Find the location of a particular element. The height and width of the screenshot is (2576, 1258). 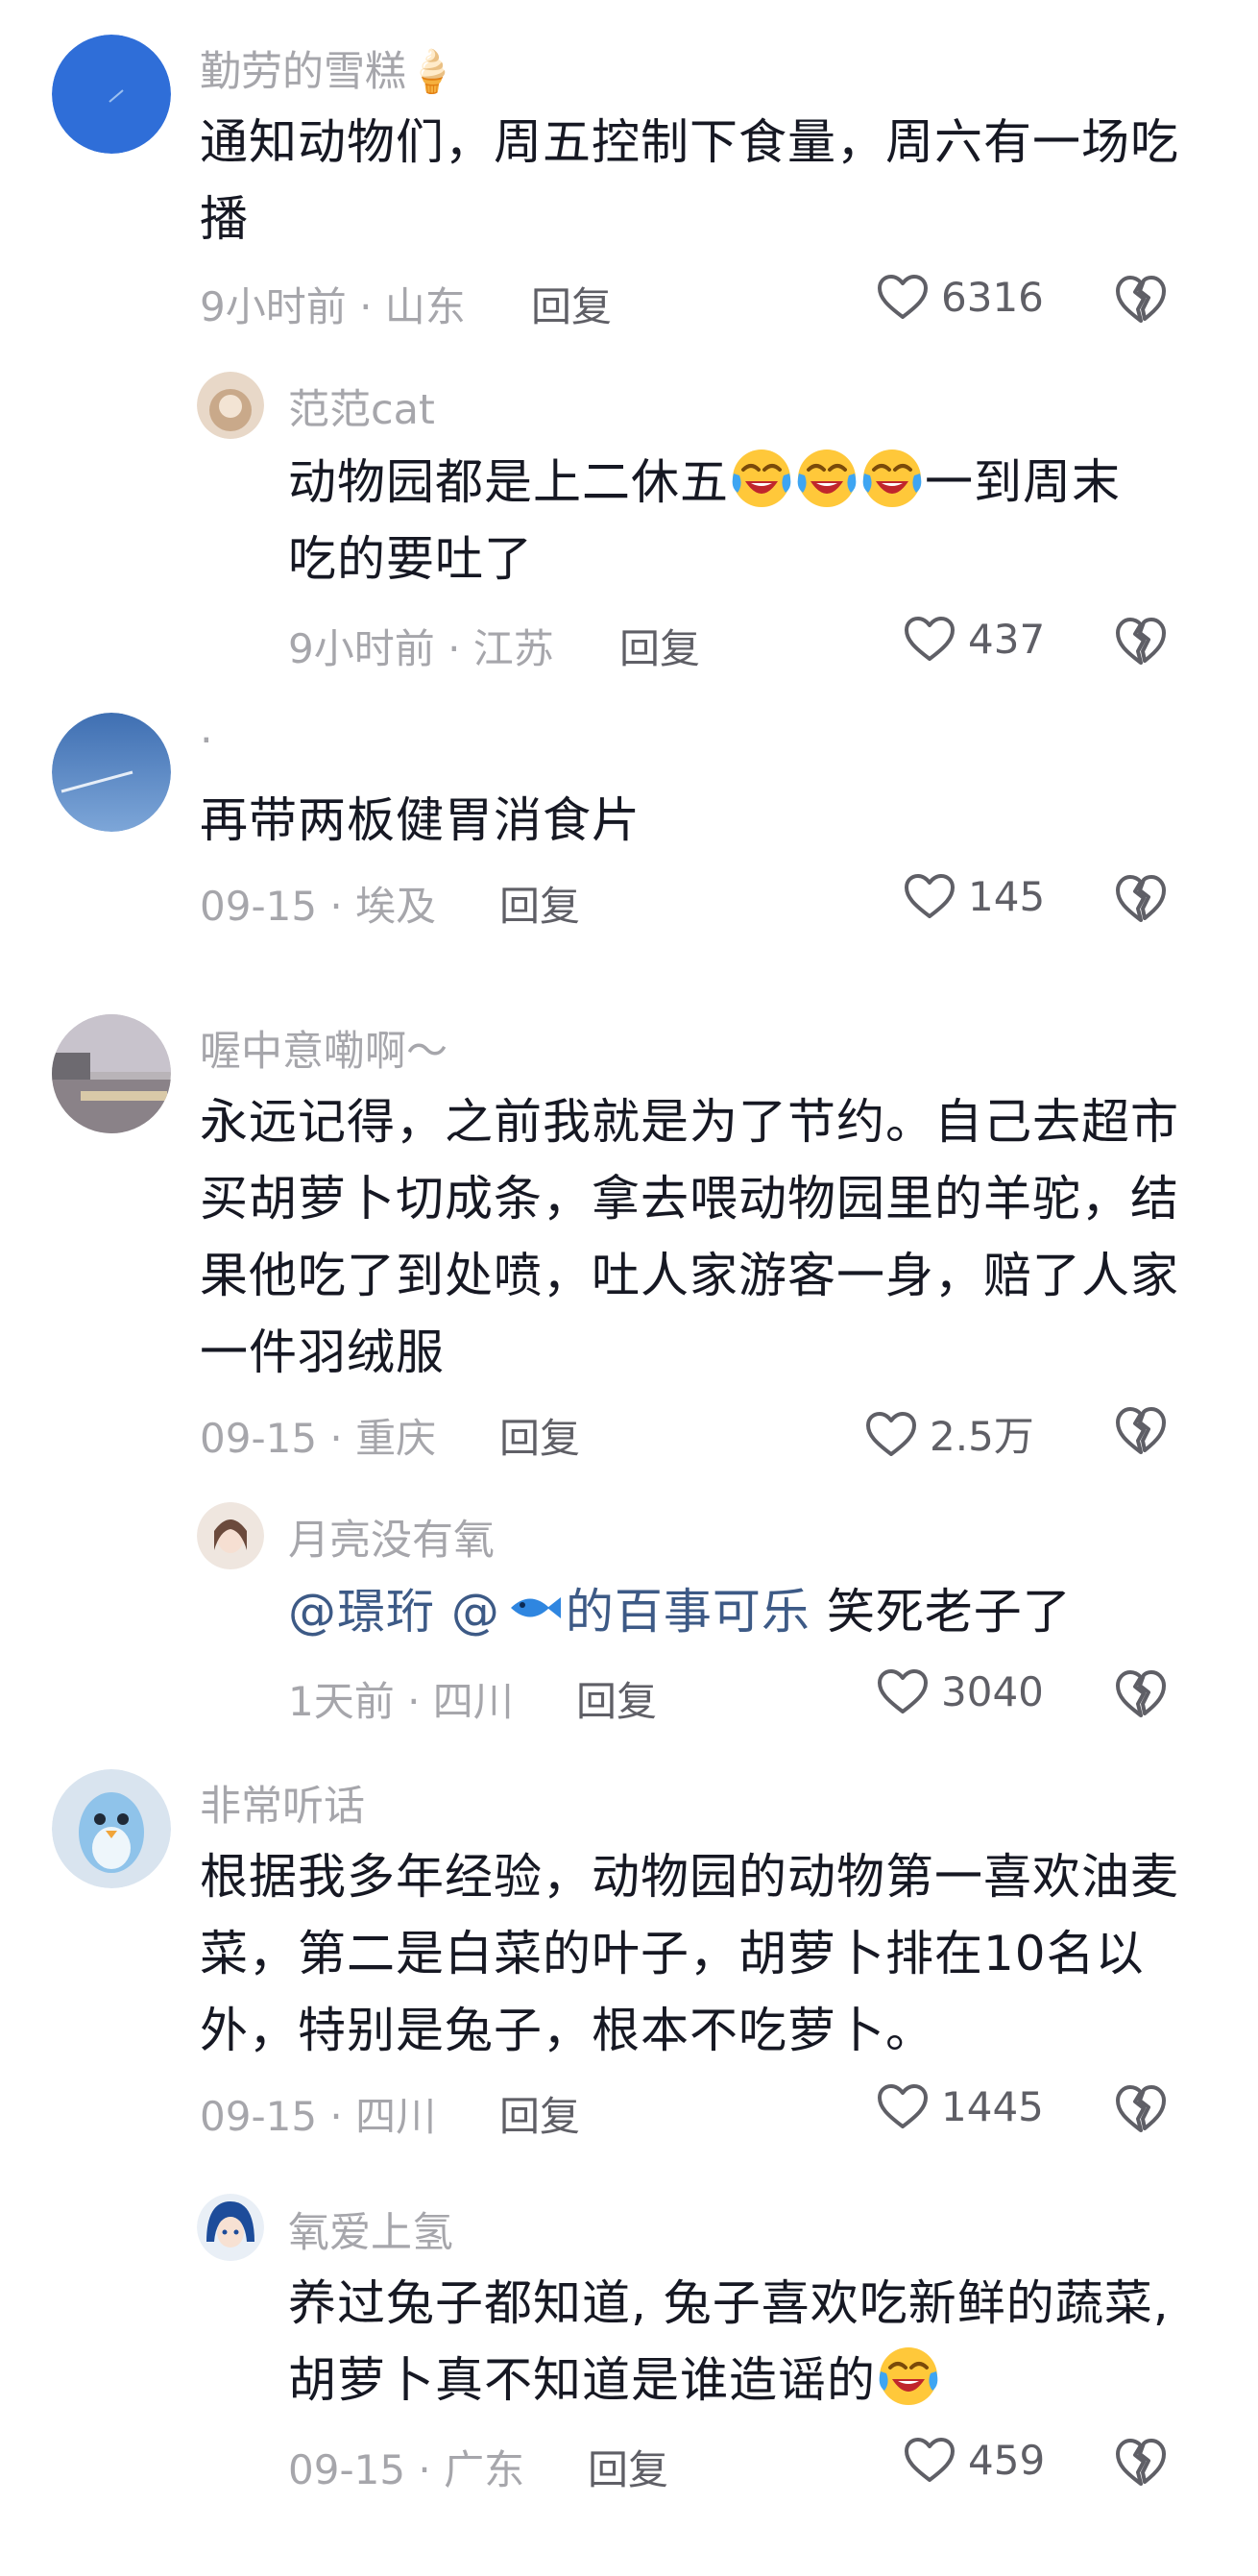

like-count: 459 is located at coordinates (1007, 2460).